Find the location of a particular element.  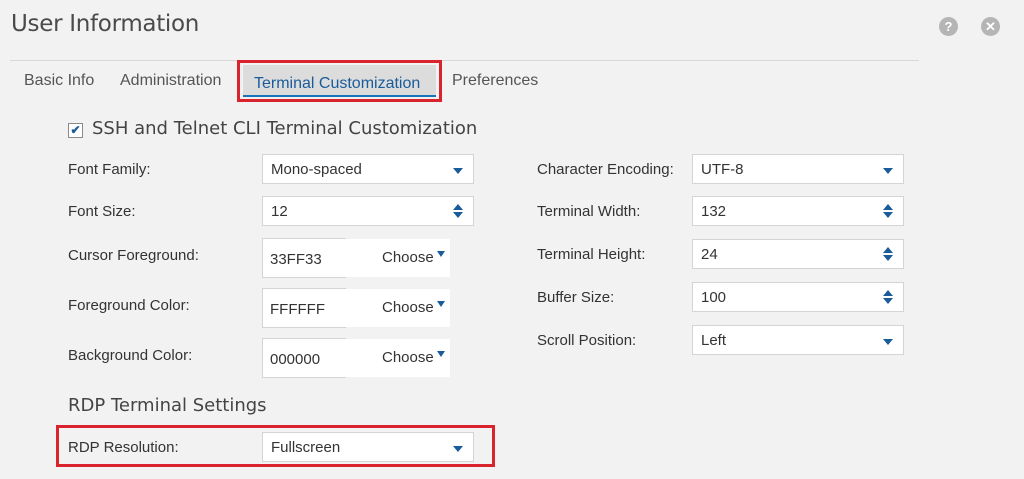

buffer-size-label: Buffer Size: is located at coordinates (576, 297).